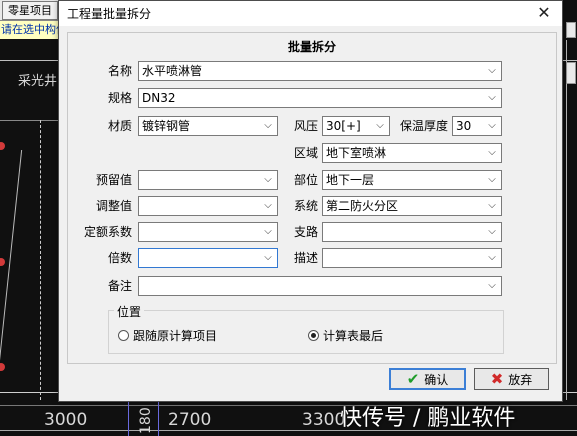 Image resolution: width=577 pixels, height=436 pixels. What do you see at coordinates (350, 180) in the screenshot?
I see `location-value: 地下一层` at bounding box center [350, 180].